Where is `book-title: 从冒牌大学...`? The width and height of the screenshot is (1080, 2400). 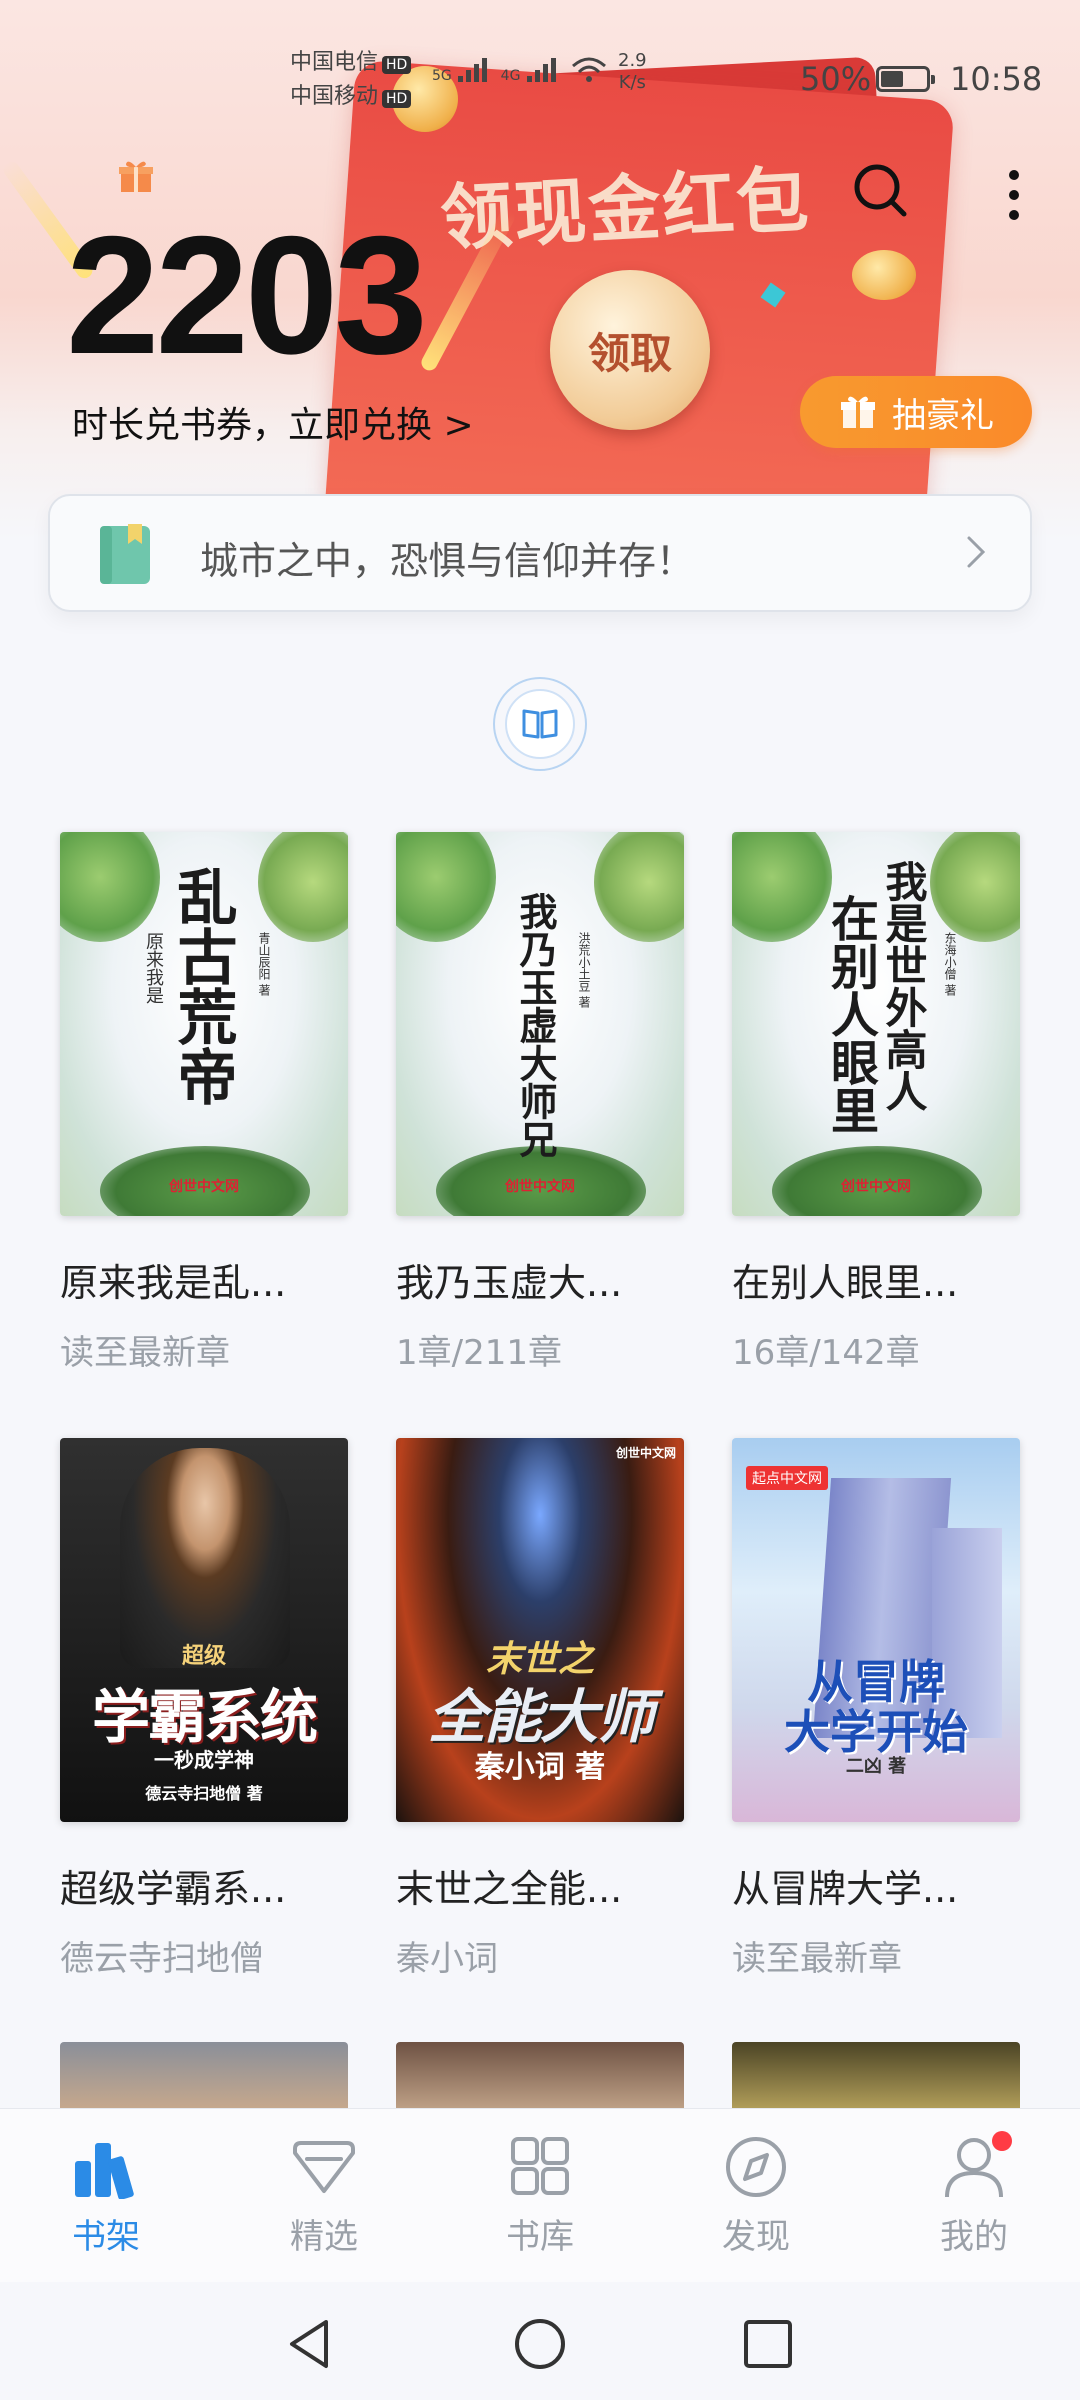
book-title: 从冒牌大学... is located at coordinates (845, 1889).